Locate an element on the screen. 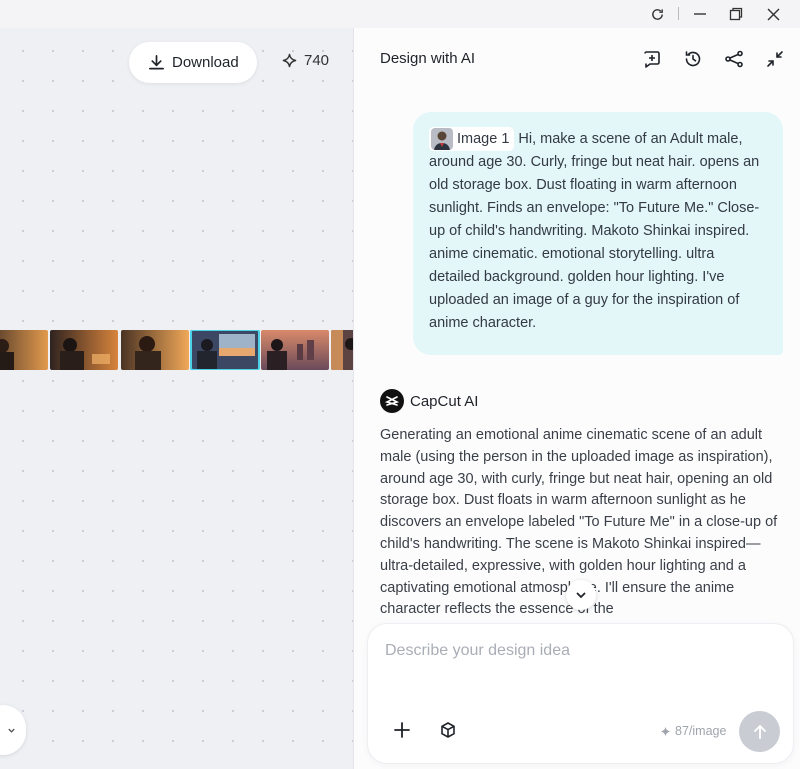  add-attachment-button is located at coordinates (402, 730).